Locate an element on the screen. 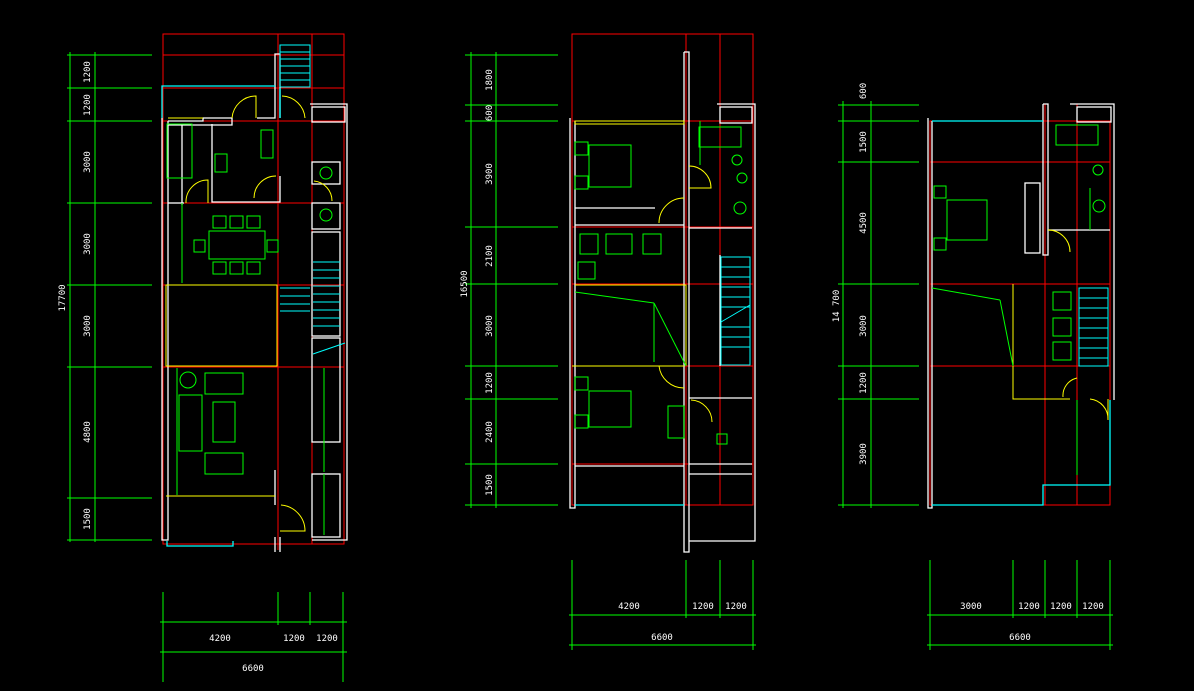 This screenshot has height=691, width=1194. plan3-horizontal-dimensions: 3000 1200 1200 1200 6600 is located at coordinates (1020, 605).